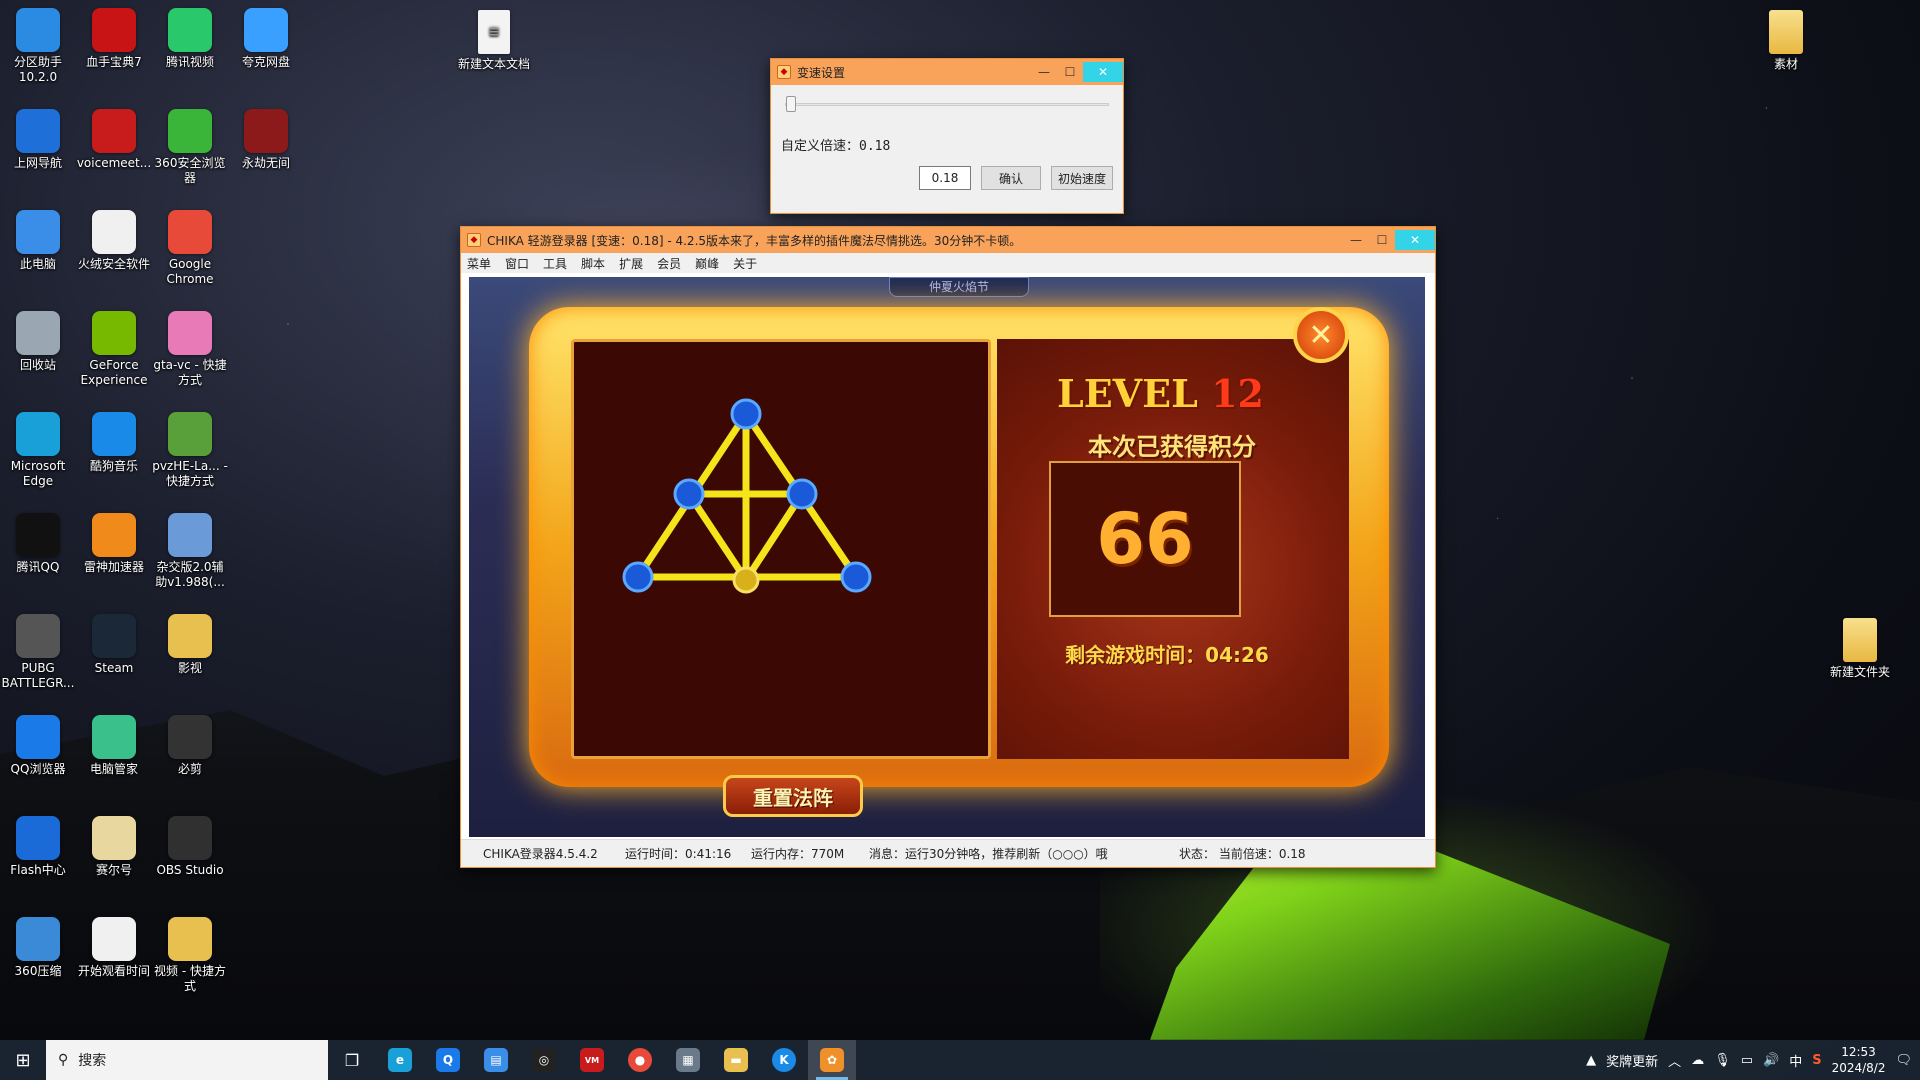  I want to click on clock: 12:53 2024/8/2, so click(1859, 1060).